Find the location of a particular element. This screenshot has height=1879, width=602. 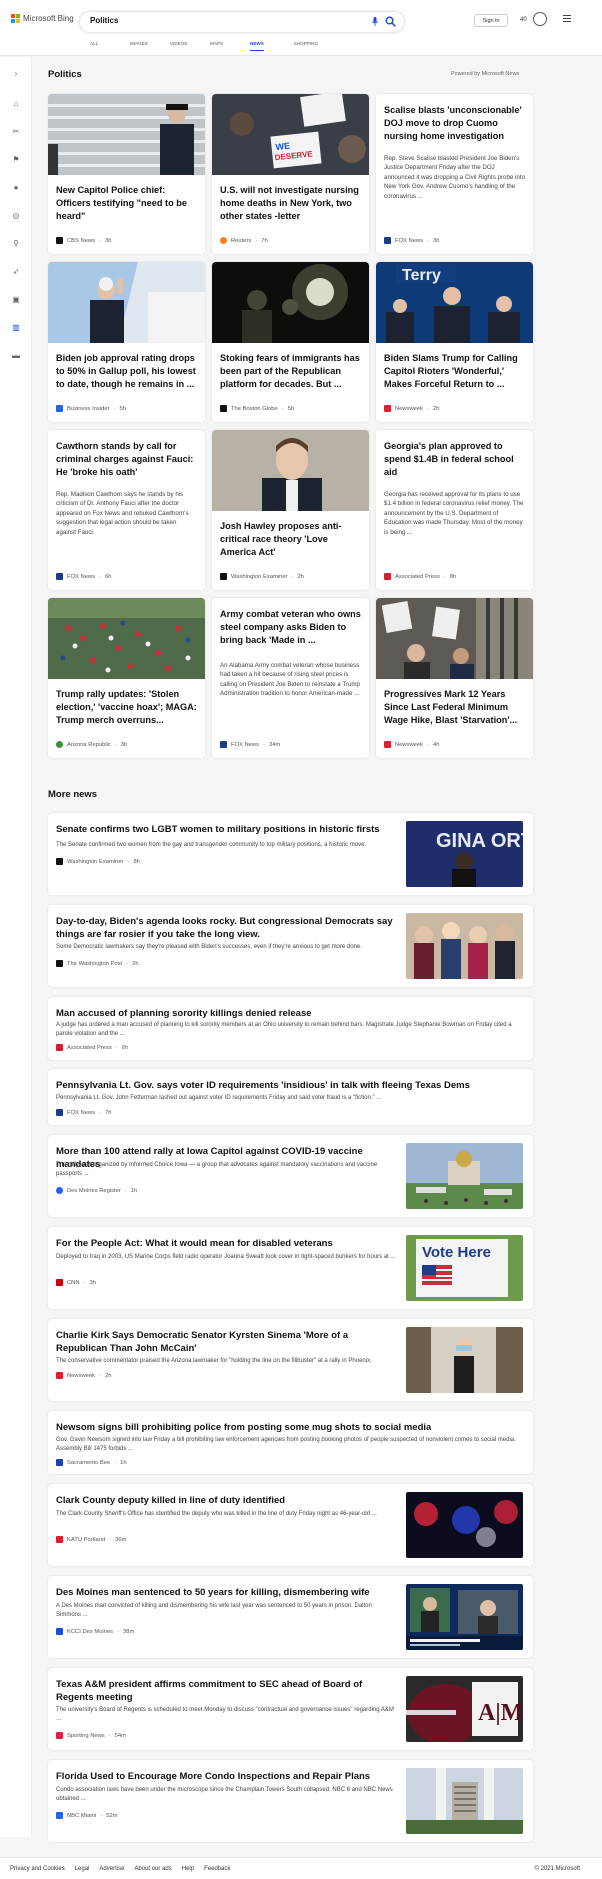

footer-link-privacy: Privacy and Cookies is located at coordinates (37, 1869).